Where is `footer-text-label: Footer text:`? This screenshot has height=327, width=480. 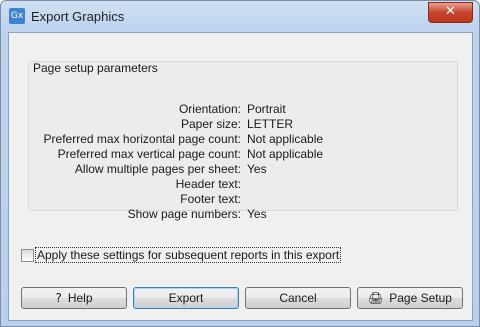
footer-text-label: Footer text: is located at coordinates (210, 199).